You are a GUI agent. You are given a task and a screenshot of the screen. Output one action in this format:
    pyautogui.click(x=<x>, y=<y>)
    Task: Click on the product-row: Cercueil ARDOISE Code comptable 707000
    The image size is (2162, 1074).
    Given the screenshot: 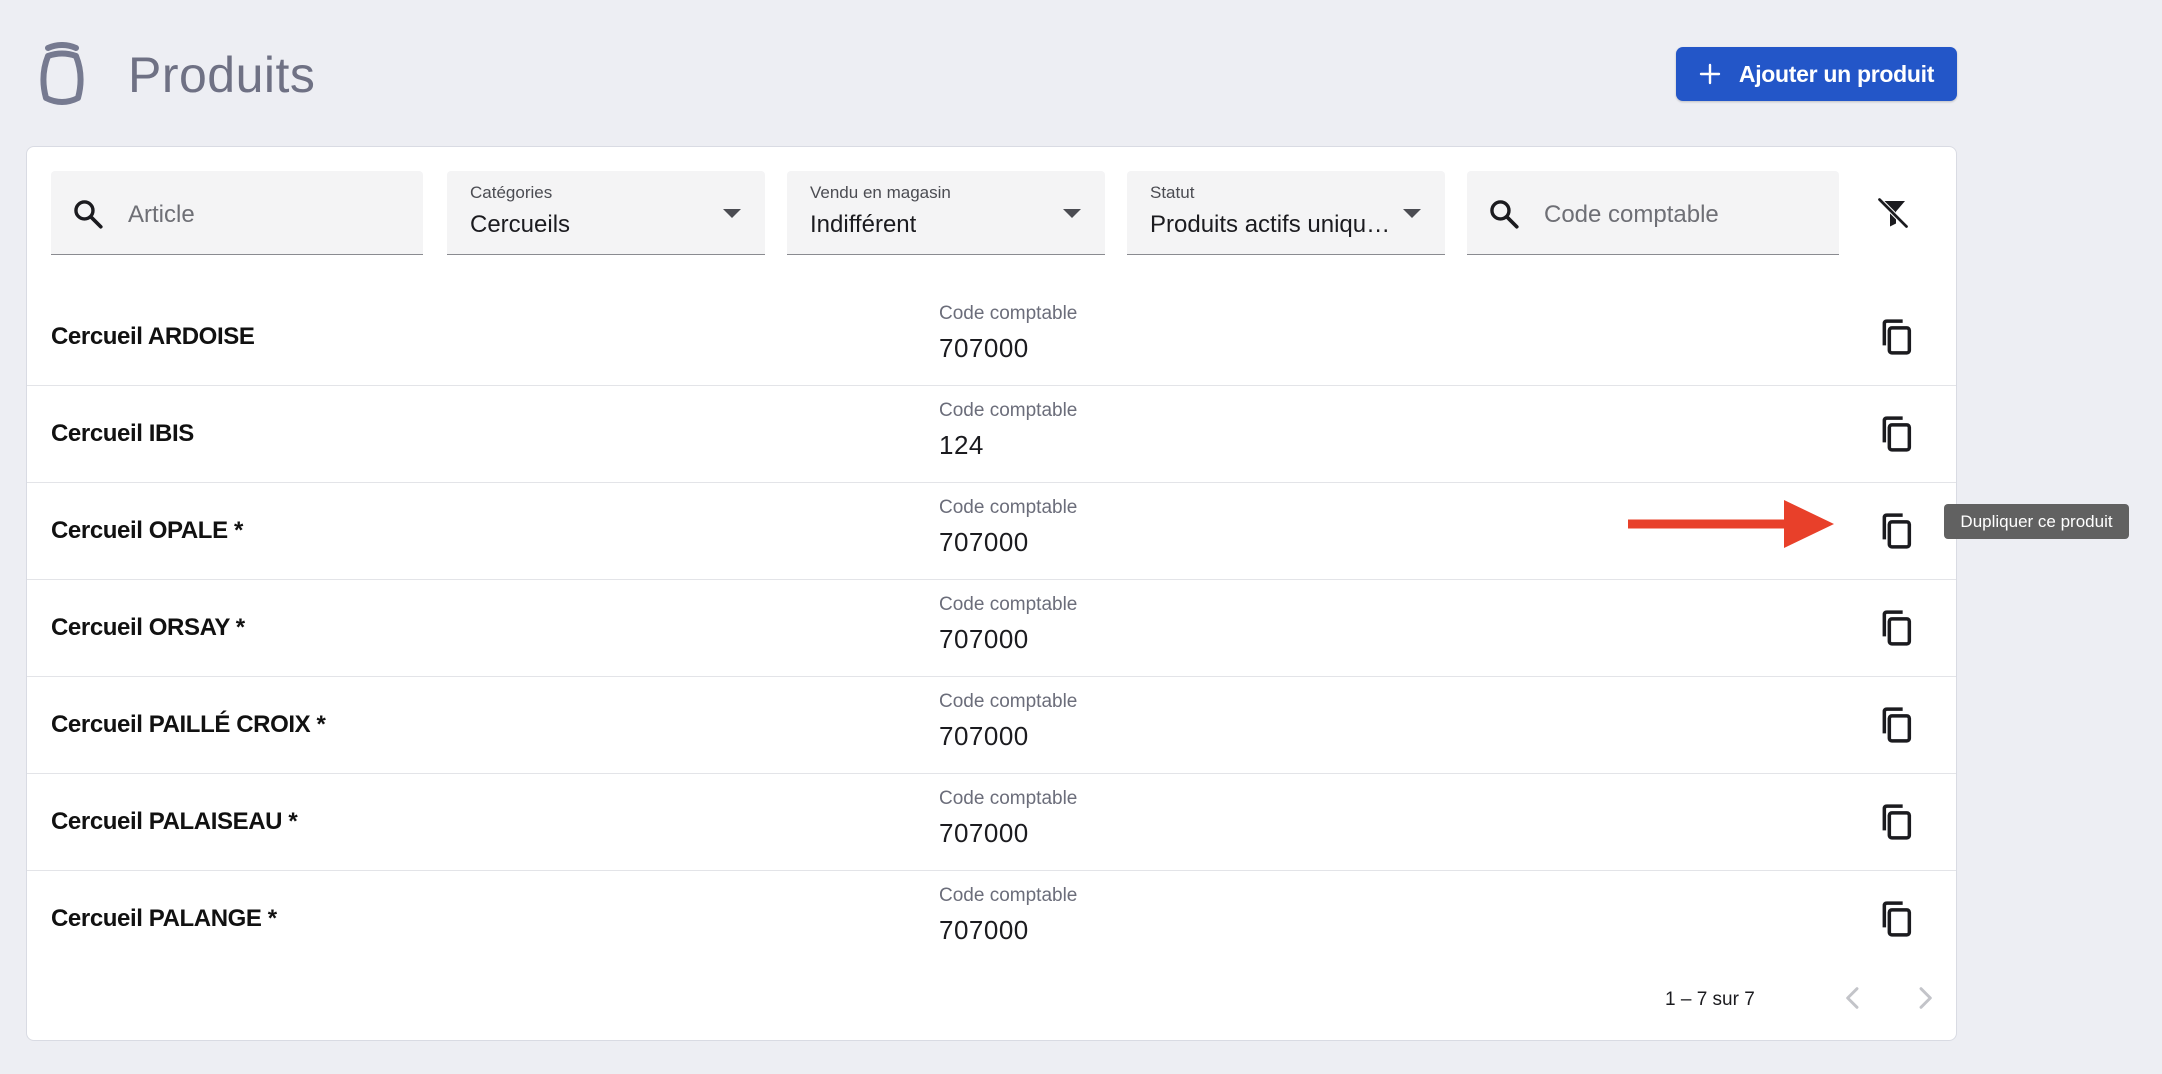 What is the action you would take?
    pyautogui.click(x=991, y=337)
    